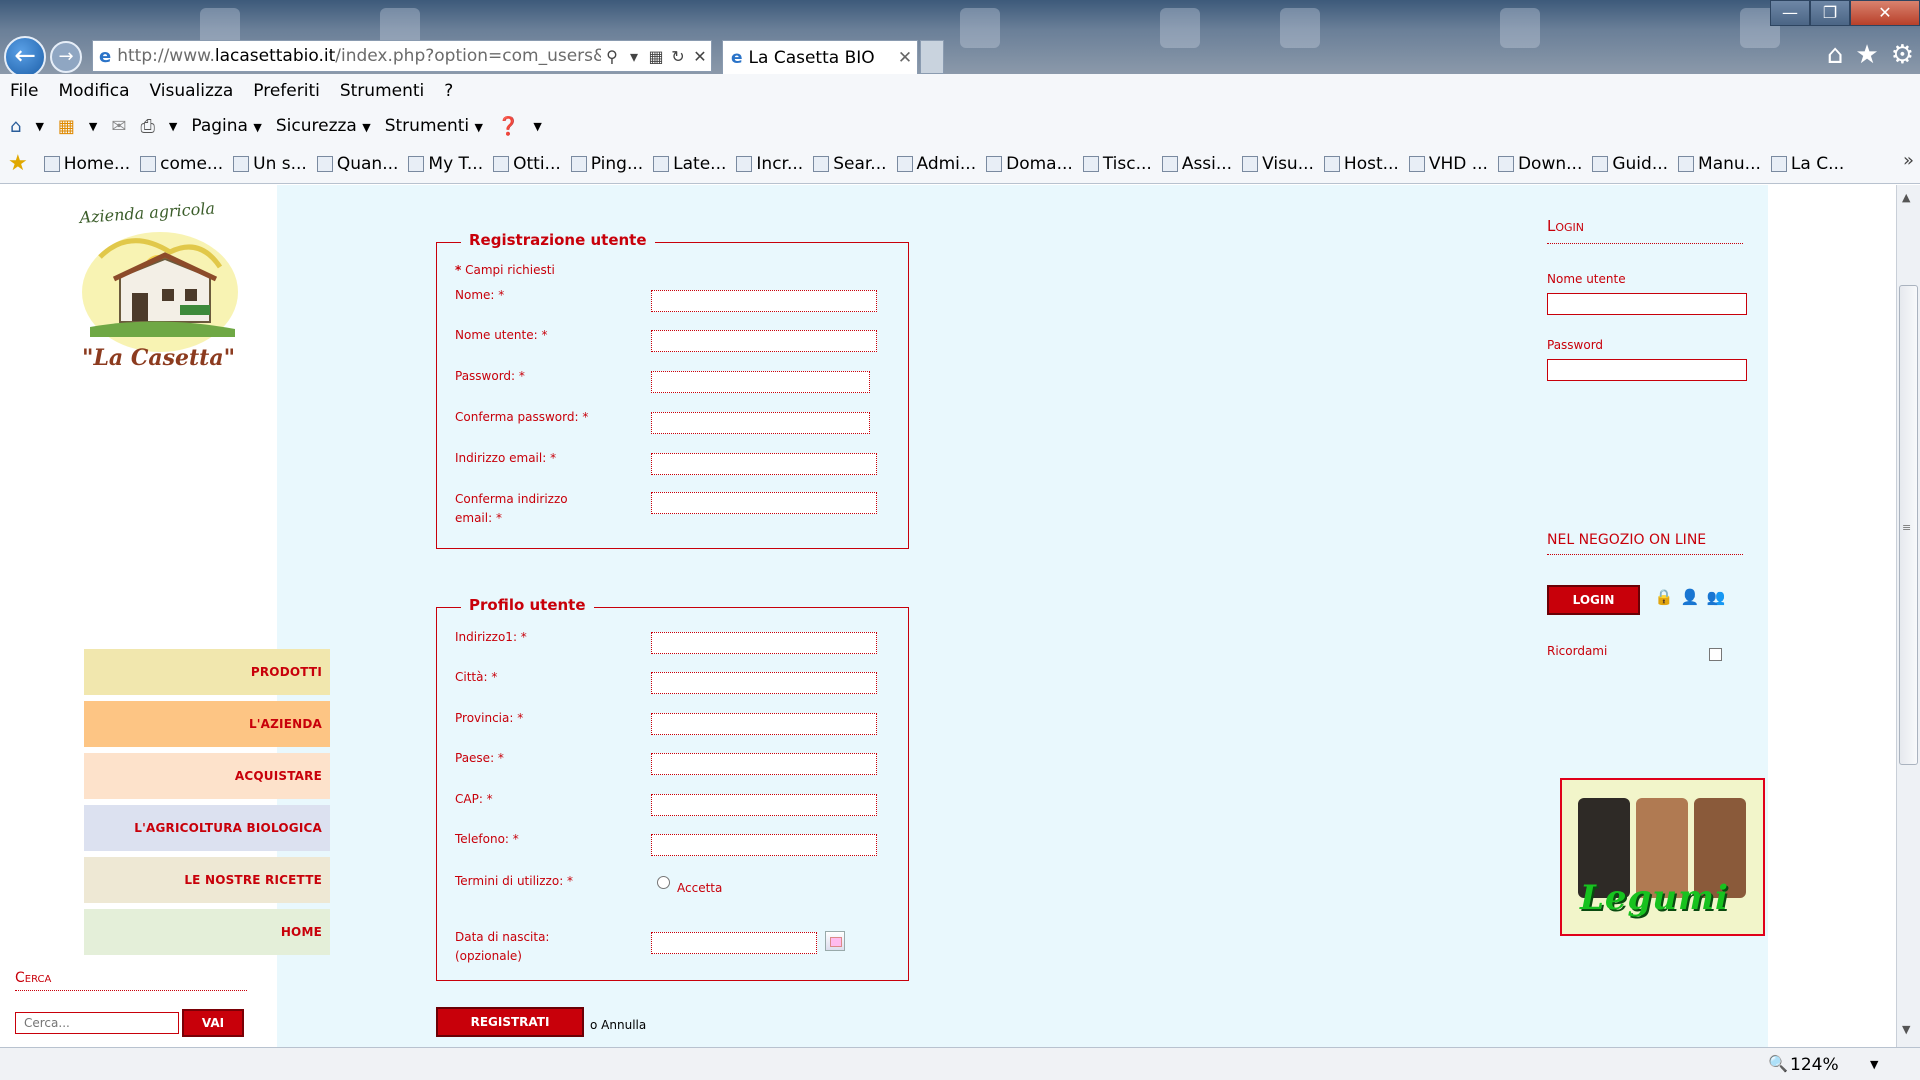 The image size is (1920, 1080). I want to click on nav-item-acquistare: ACQUISTARE, so click(207, 776).